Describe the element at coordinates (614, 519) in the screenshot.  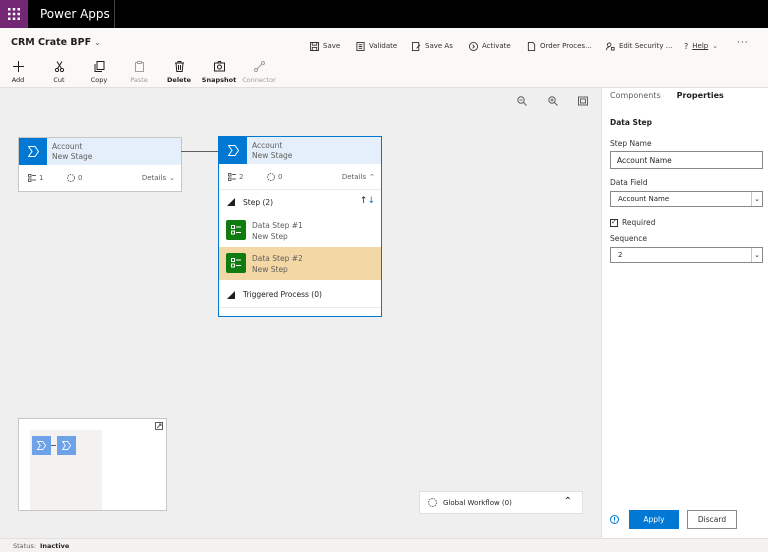
I see `info-icon` at that location.